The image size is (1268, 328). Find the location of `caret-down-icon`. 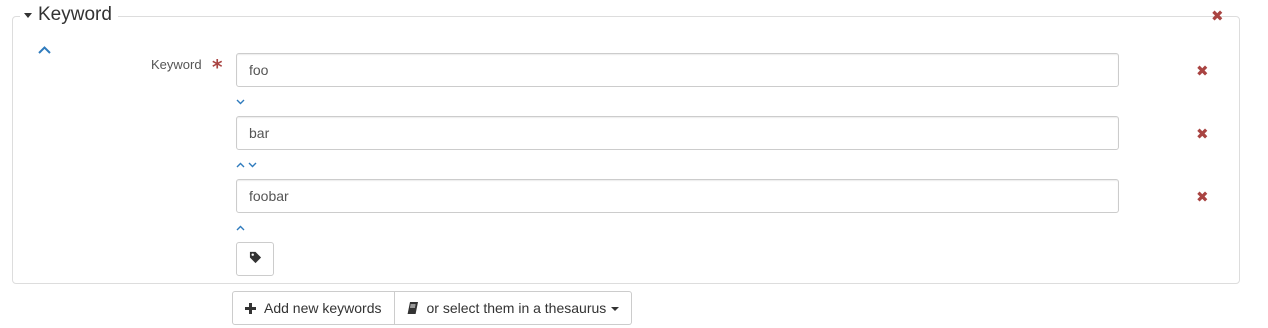

caret-down-icon is located at coordinates (28, 15).